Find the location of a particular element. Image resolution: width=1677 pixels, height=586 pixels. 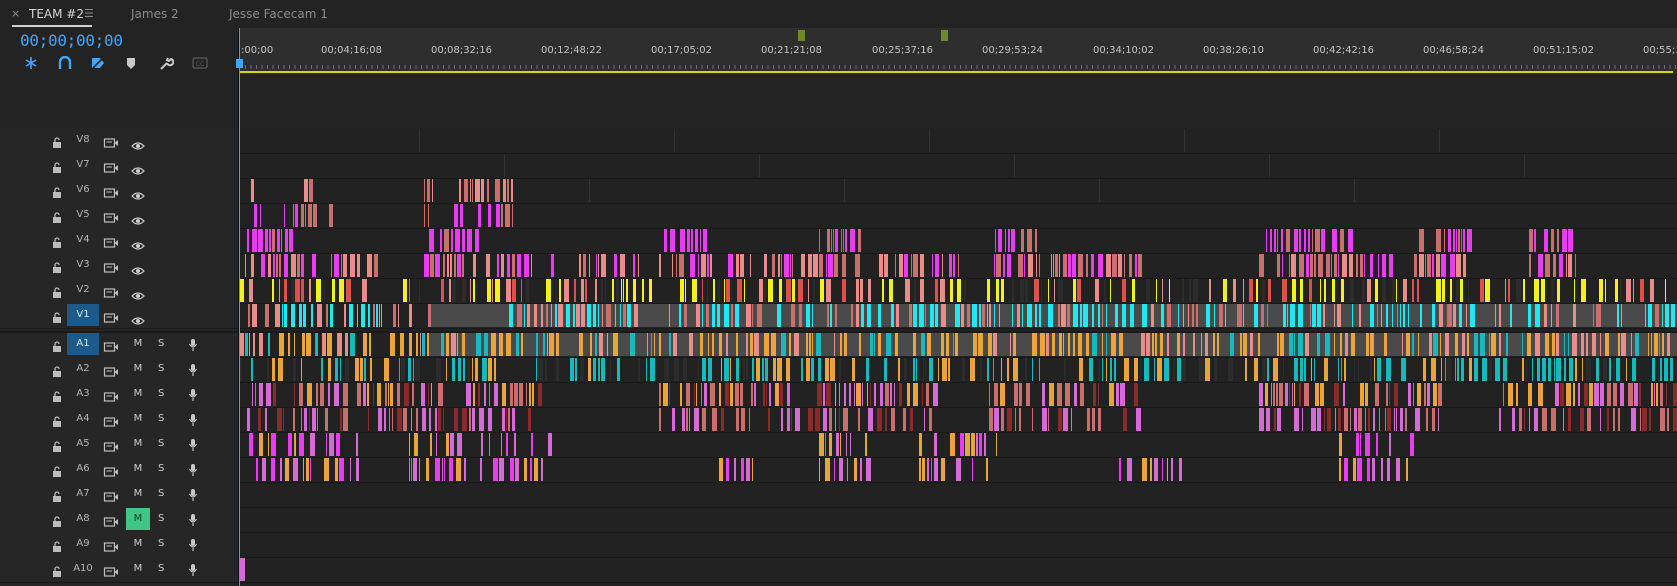

wrench-icon is located at coordinates (166, 63).